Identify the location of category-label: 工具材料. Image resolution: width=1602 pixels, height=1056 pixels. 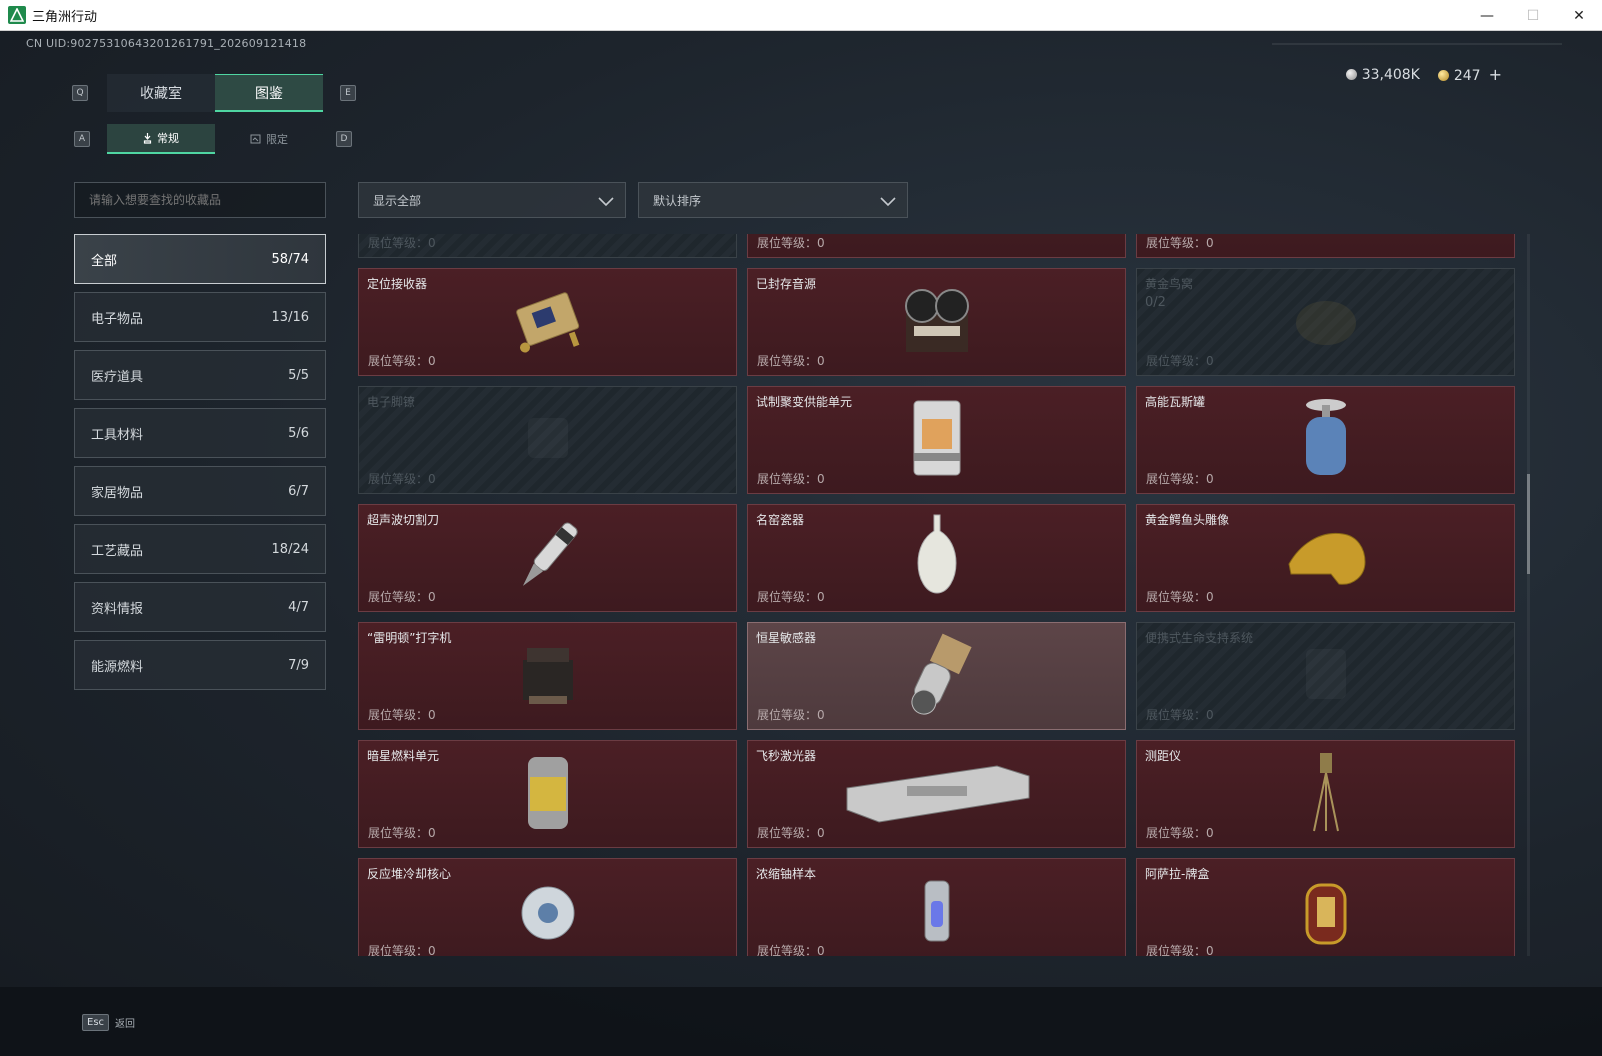
(117, 435).